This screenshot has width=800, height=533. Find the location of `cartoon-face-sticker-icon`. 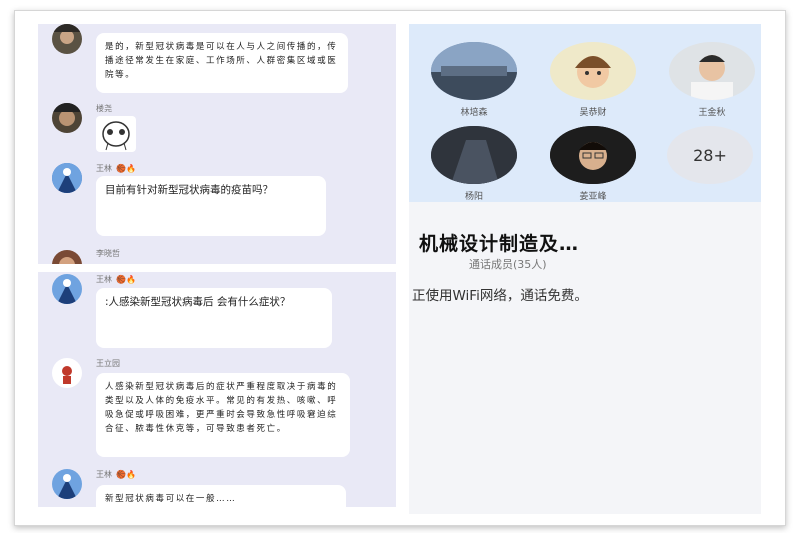

cartoon-face-sticker-icon is located at coordinates (116, 136).